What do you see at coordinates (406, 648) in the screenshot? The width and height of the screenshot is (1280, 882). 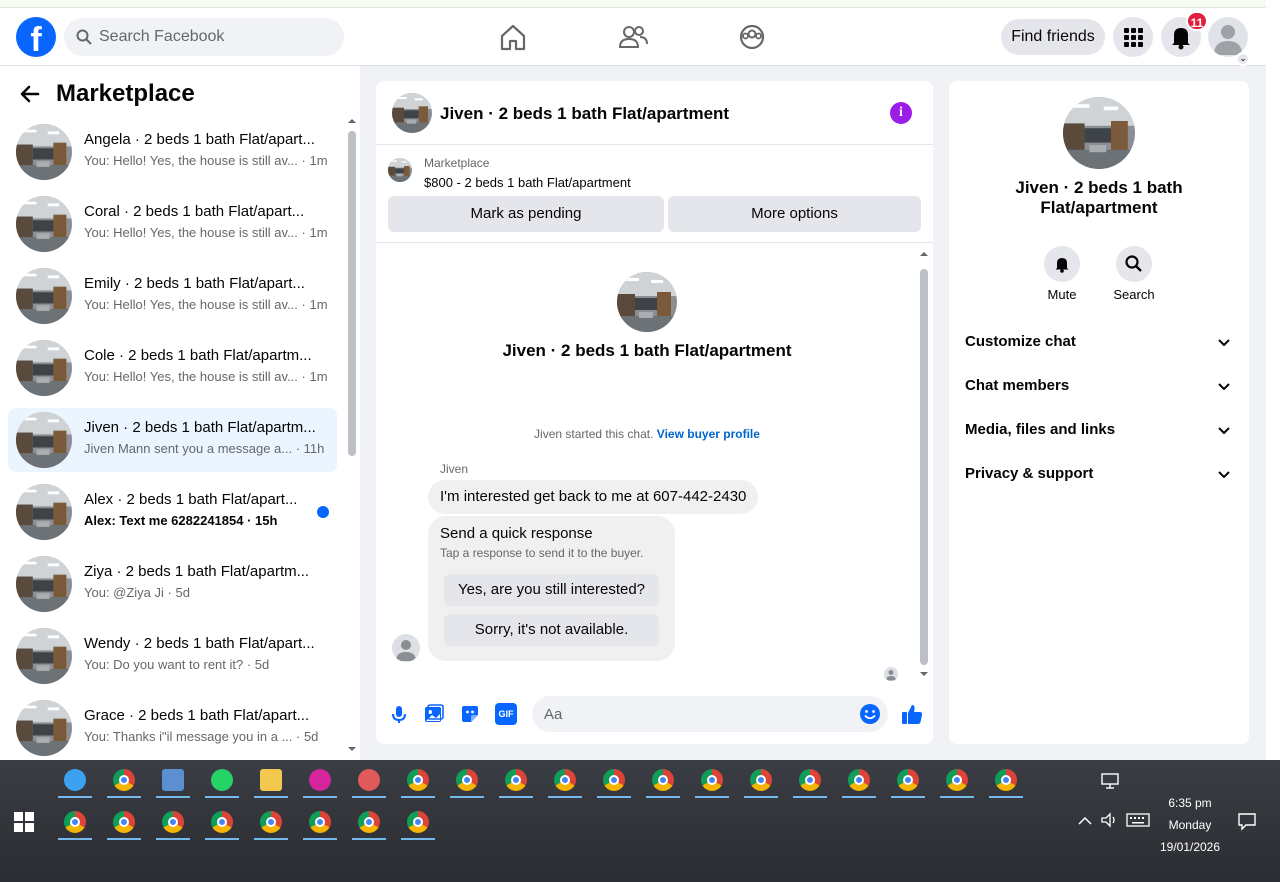 I see `sender-avatar` at bounding box center [406, 648].